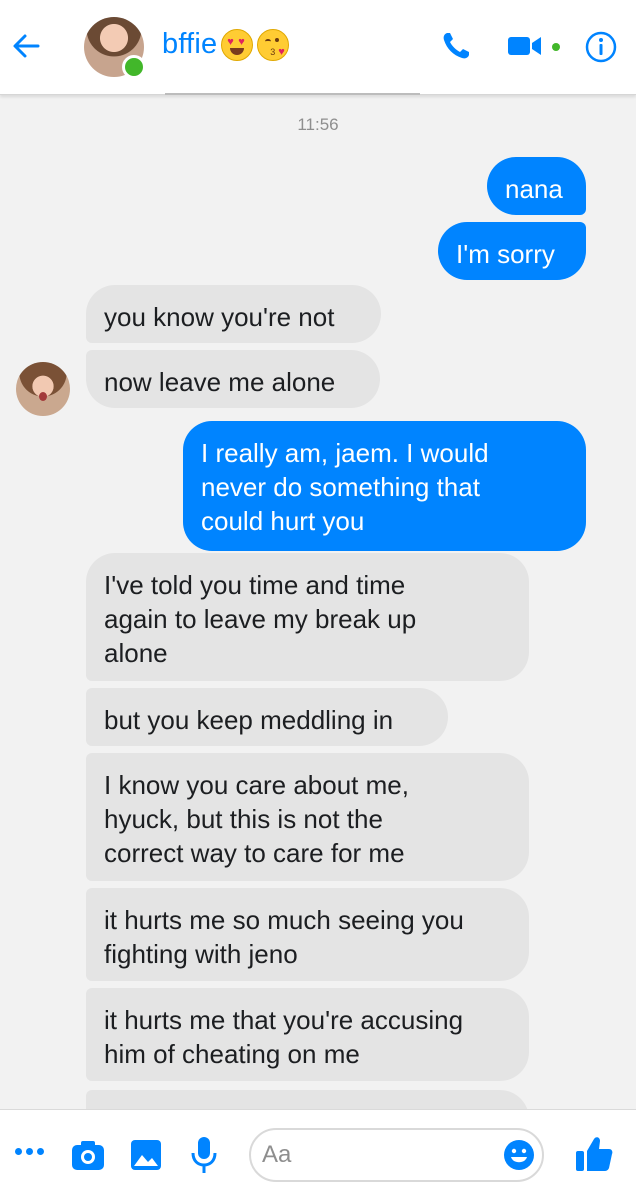  Describe the element at coordinates (146, 1155) in the screenshot. I see `image-icon` at that location.